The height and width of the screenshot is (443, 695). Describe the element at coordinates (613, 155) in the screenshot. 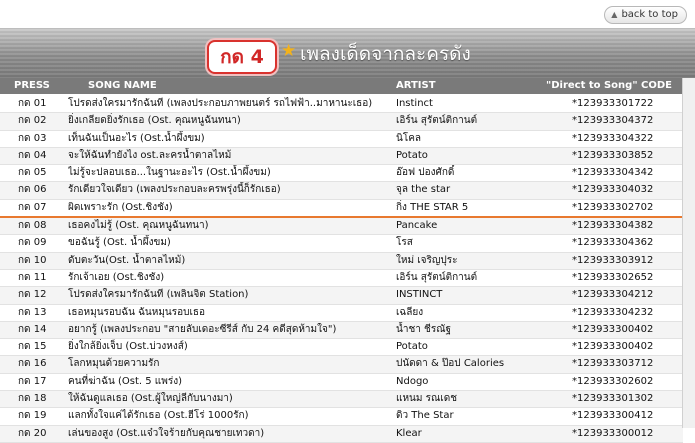

I see `code-cell: *123933303852` at that location.